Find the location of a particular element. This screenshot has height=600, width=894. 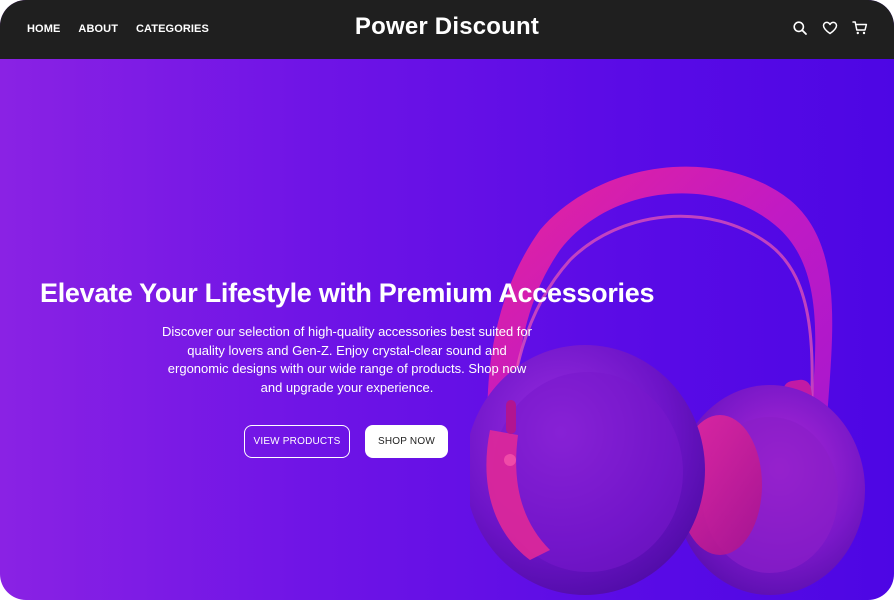

top-navbar: HOME ABOUT CATEGORIES Power Discount is located at coordinates (447, 29).